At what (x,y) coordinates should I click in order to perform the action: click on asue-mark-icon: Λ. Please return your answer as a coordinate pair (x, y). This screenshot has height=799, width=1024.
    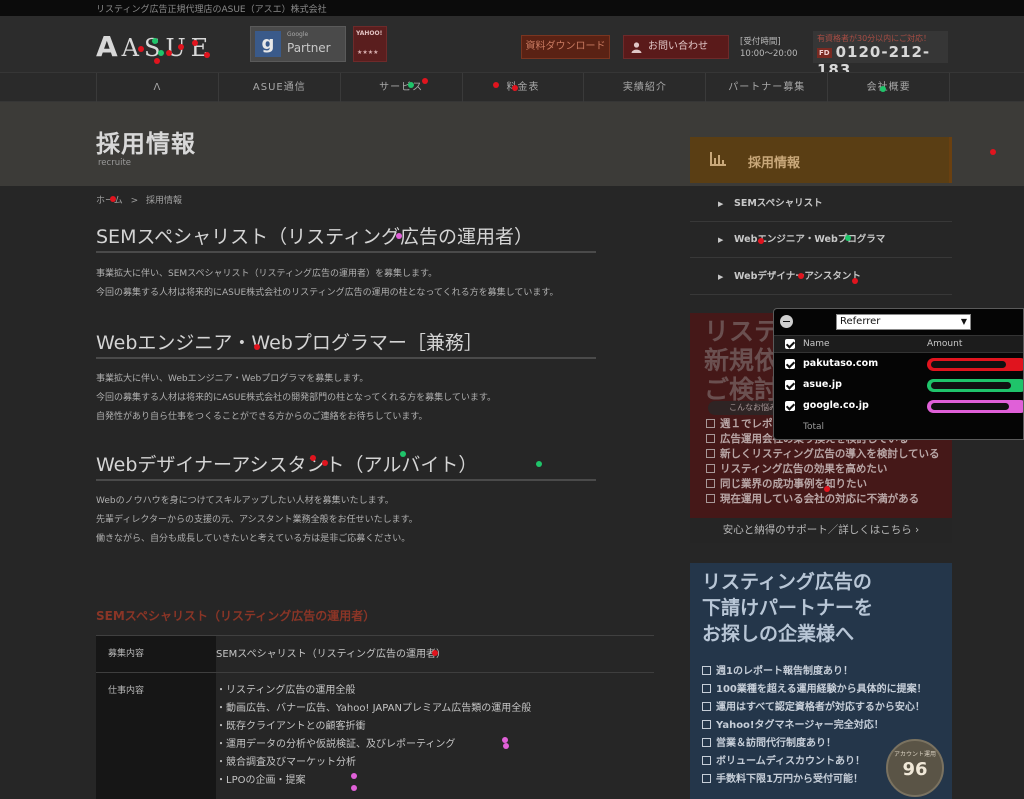
    Looking at the image, I should click on (157, 87).